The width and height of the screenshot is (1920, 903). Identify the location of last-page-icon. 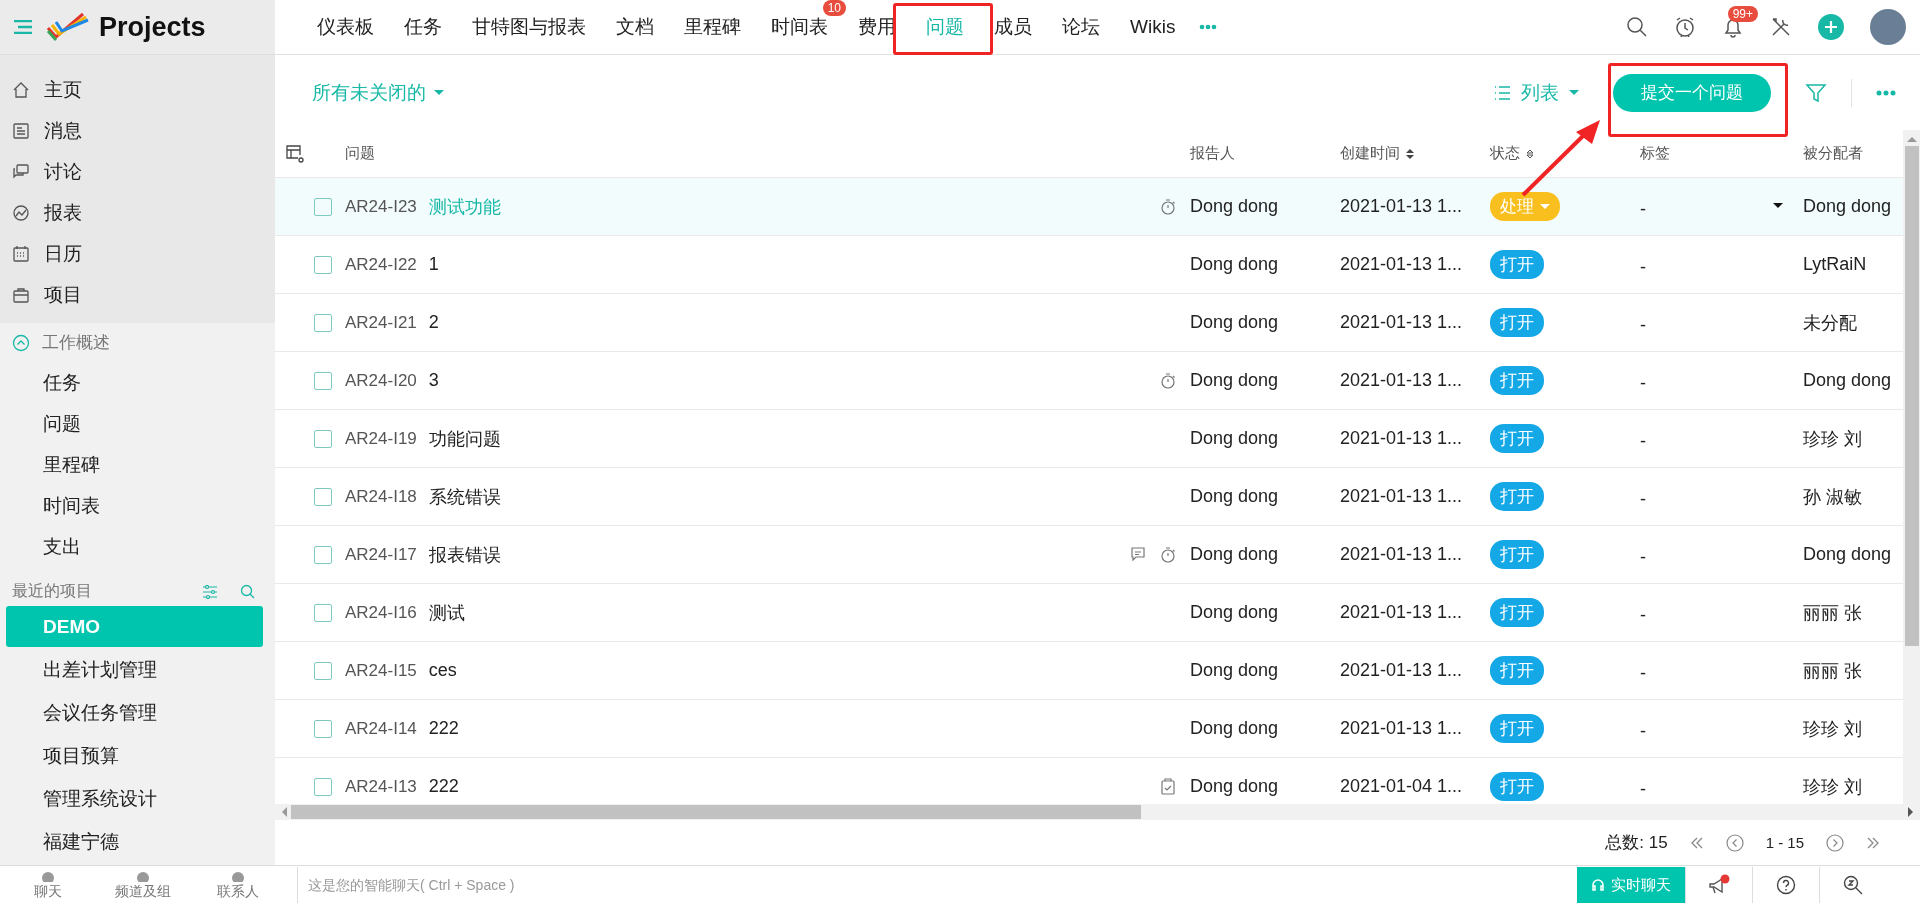
(1873, 842).